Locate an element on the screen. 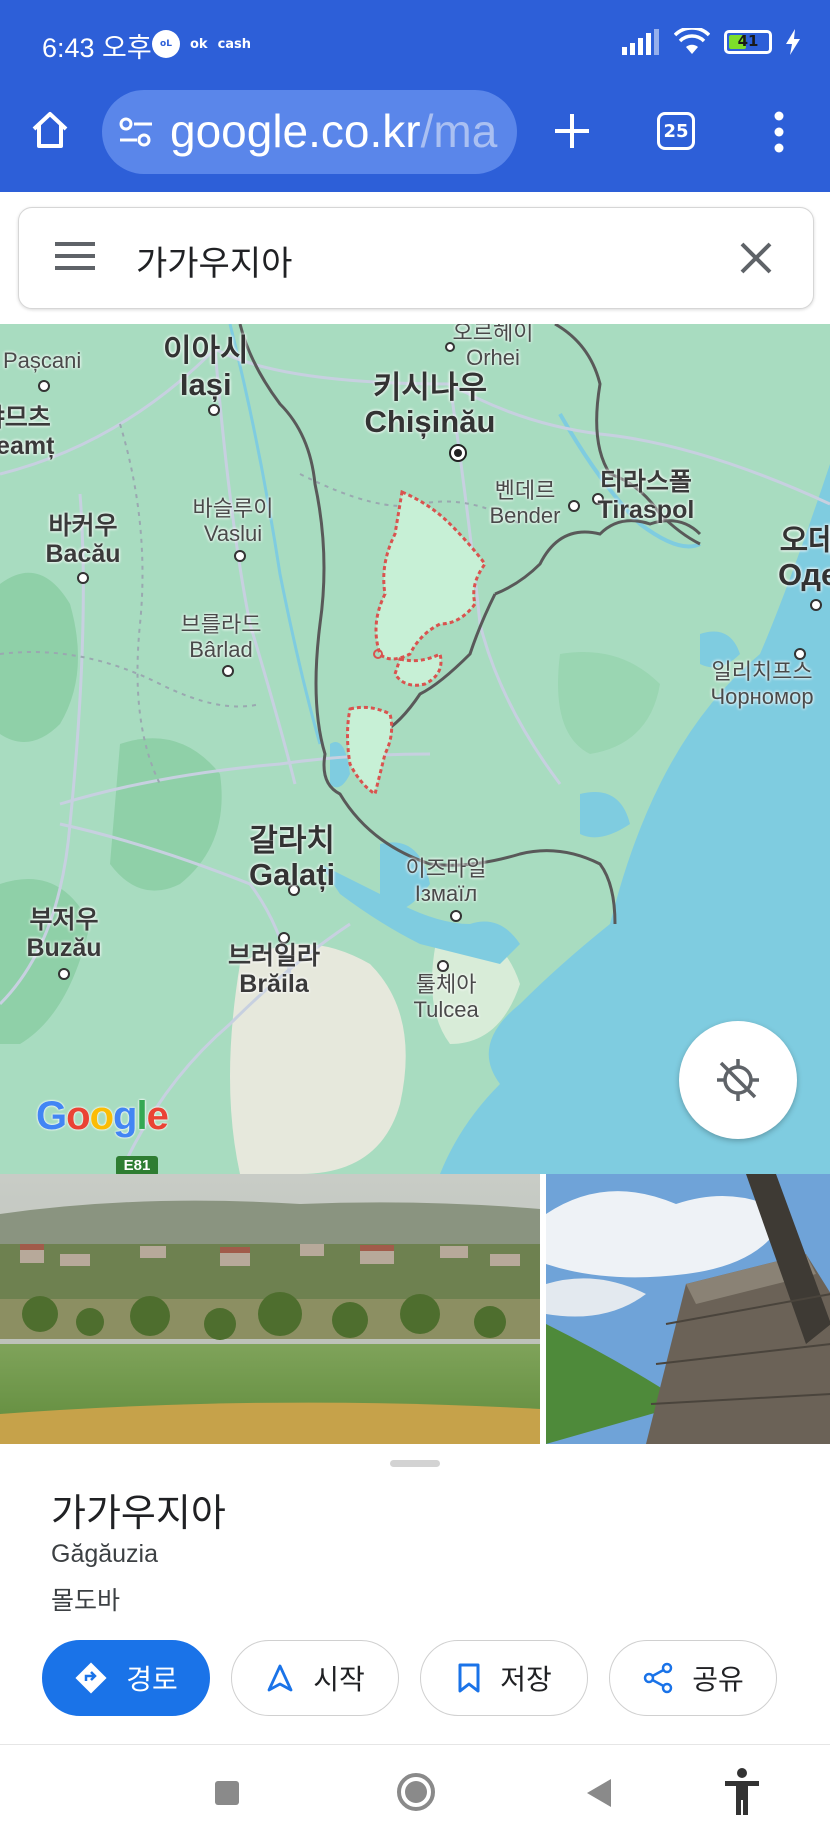 This screenshot has height=1845, width=830. map-label-bender: 벤데르 Bender is located at coordinates (525, 503).